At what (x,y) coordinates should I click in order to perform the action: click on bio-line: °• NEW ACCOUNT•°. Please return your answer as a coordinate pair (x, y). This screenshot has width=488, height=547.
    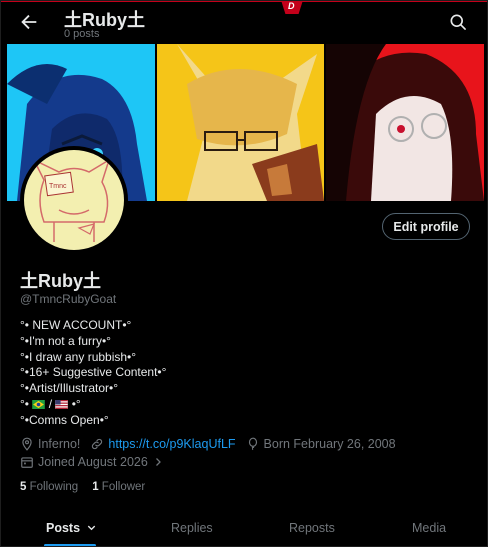
    Looking at the image, I should click on (76, 325).